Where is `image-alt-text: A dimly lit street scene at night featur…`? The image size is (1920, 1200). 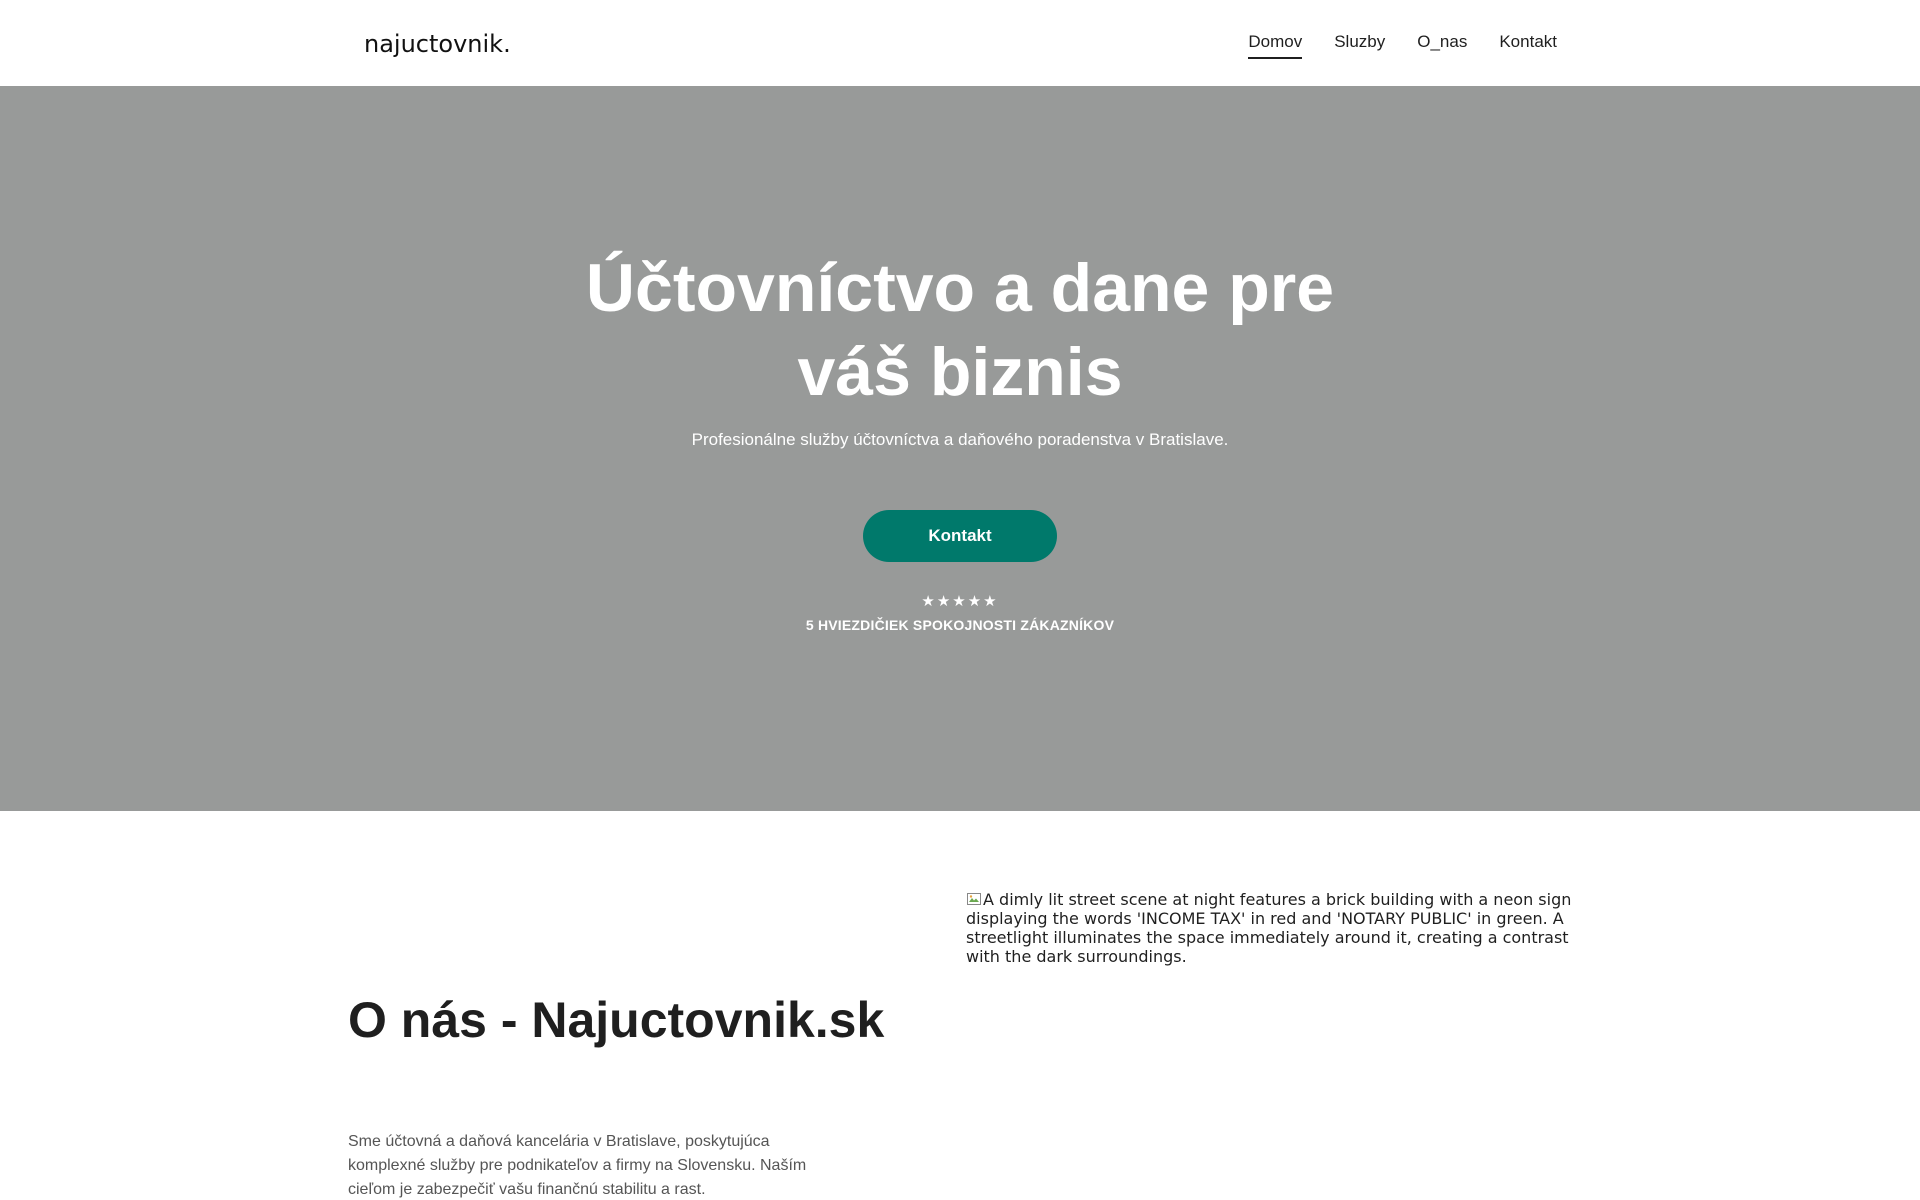 image-alt-text: A dimly lit street scene at night featur… is located at coordinates (1269, 928).